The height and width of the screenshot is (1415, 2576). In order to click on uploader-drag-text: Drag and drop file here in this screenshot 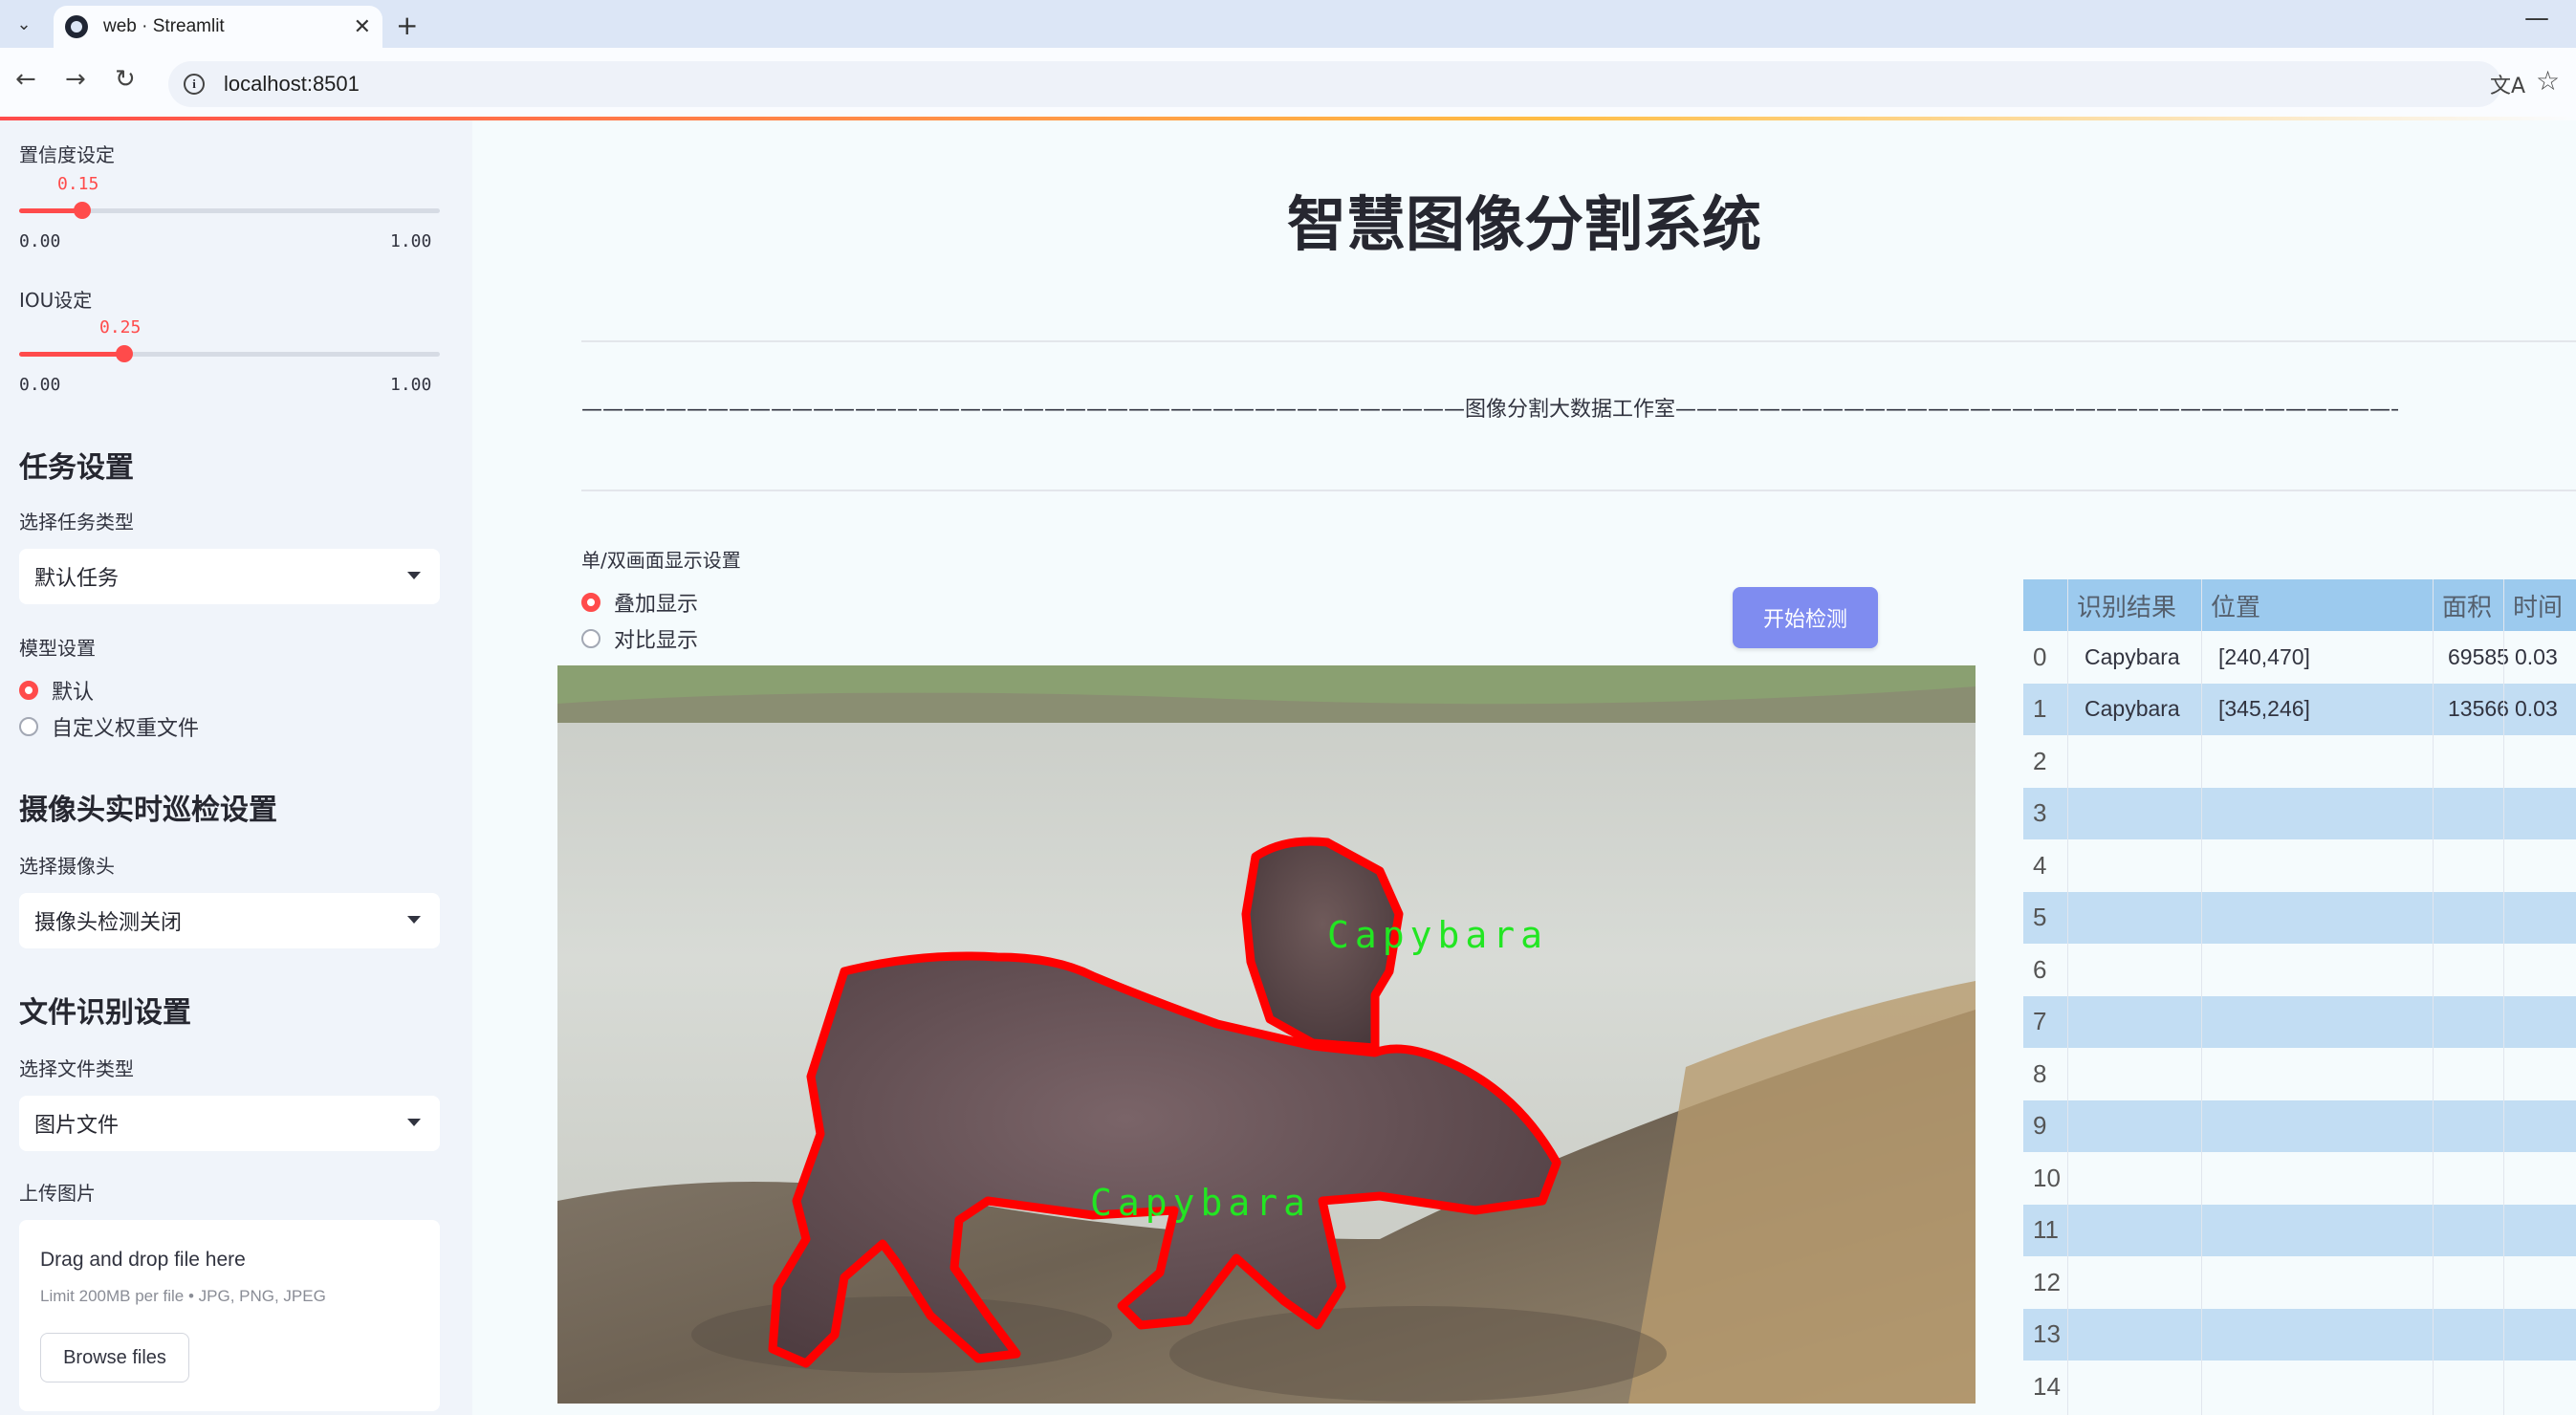, I will do `click(143, 1260)`.